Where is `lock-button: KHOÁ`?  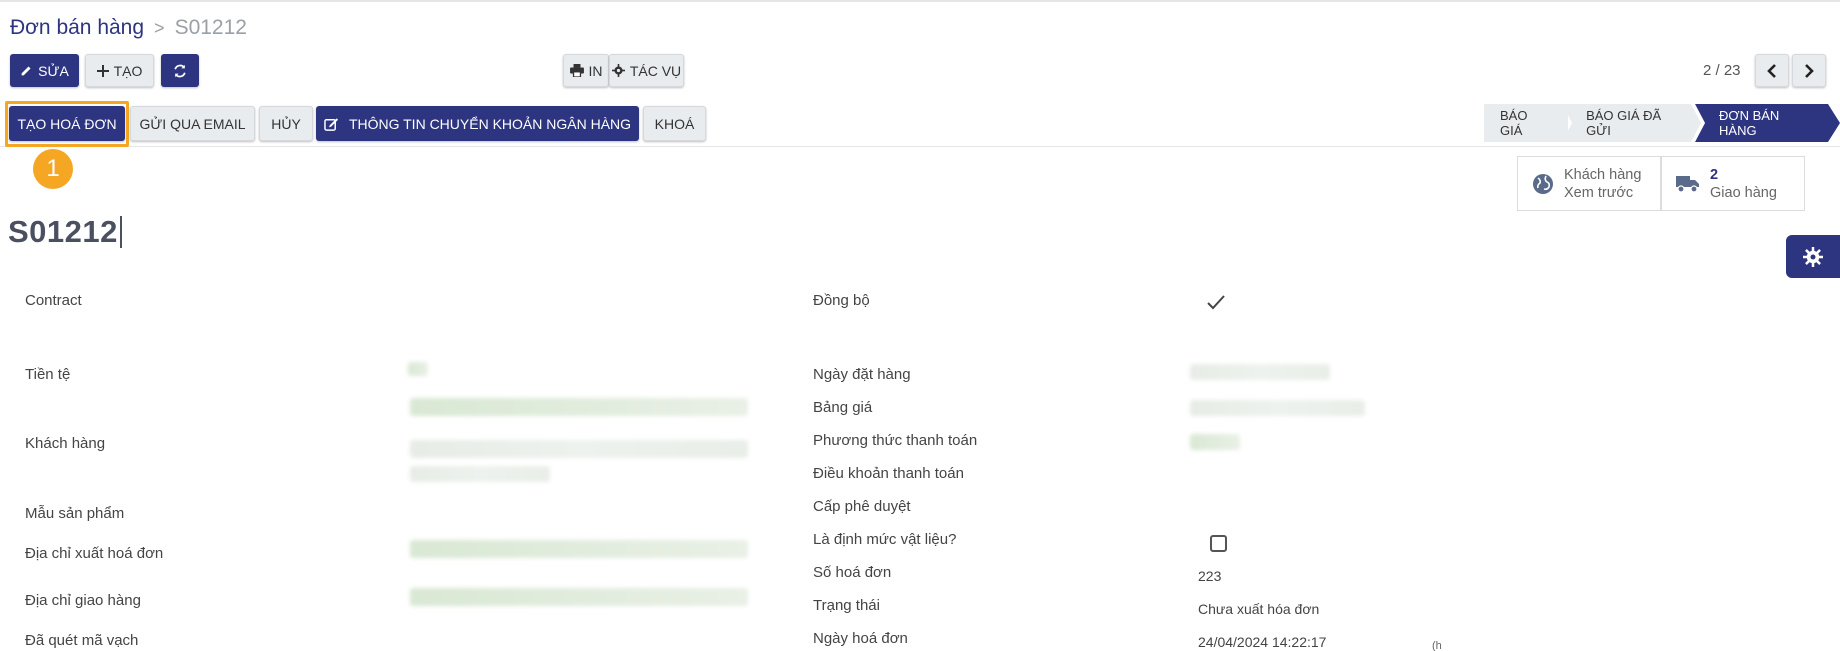 lock-button: KHOÁ is located at coordinates (674, 123).